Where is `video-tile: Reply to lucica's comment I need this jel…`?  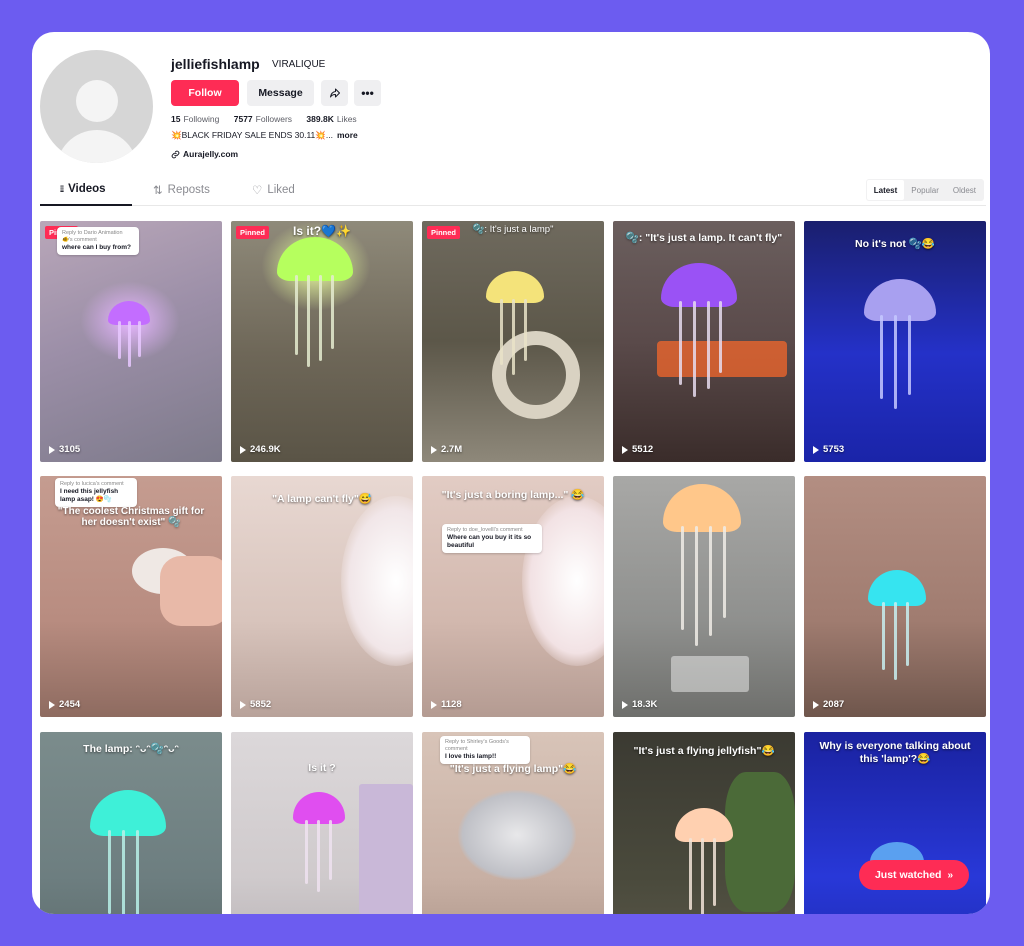
video-tile: Reply to lucica's comment I need this jel… is located at coordinates (131, 596).